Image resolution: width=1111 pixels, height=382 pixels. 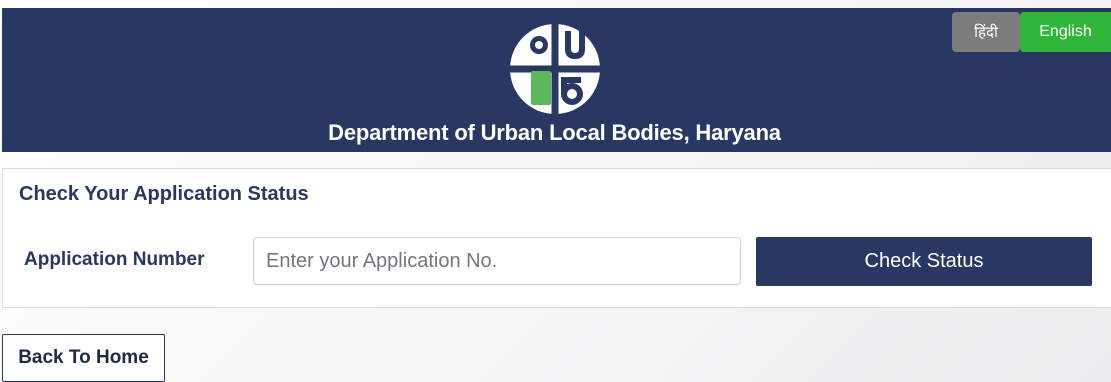 I want to click on panel-title: Check Your Application Status, so click(x=164, y=194).